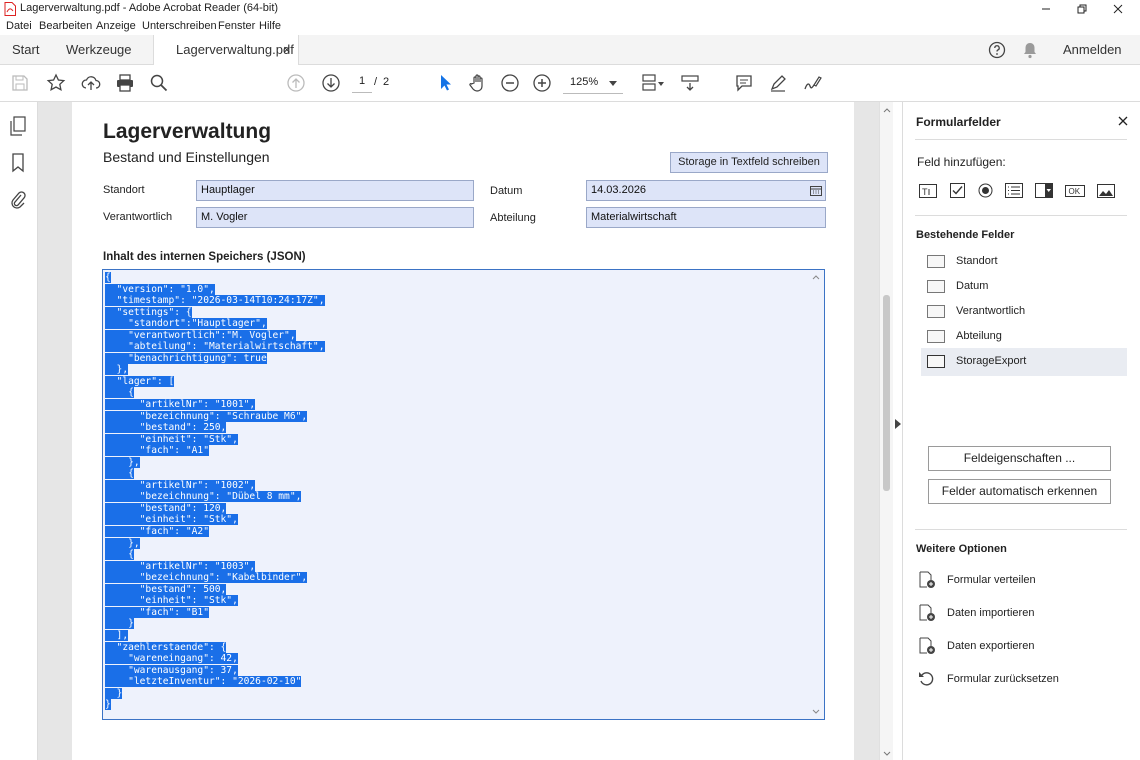 The height and width of the screenshot is (760, 1140). I want to click on image-field-icon, so click(1106, 191).